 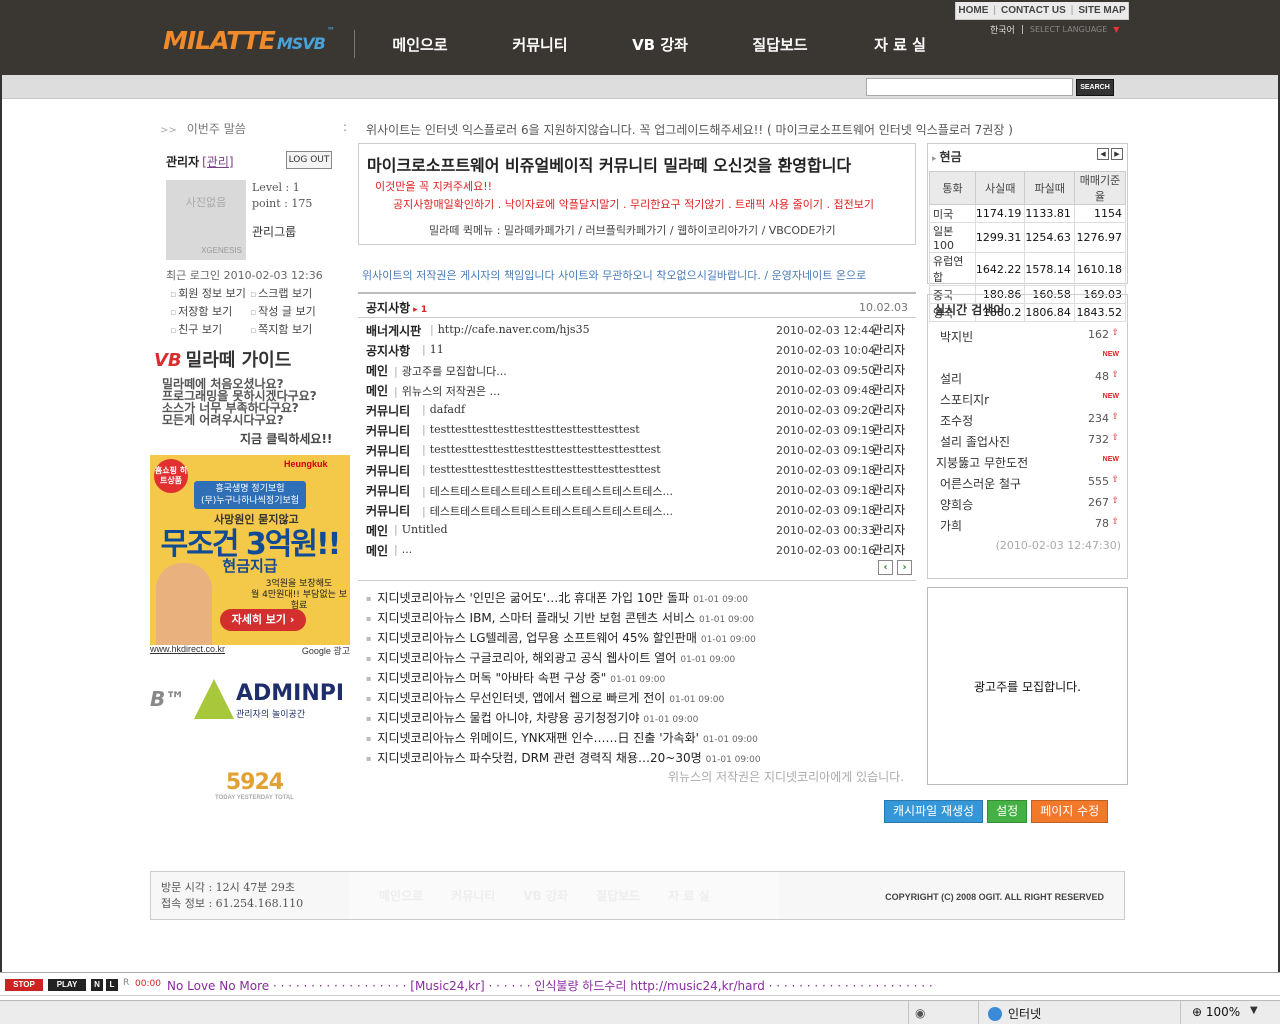 What do you see at coordinates (295, 329) in the screenshot?
I see `messages-link: 쪽지함 보기` at bounding box center [295, 329].